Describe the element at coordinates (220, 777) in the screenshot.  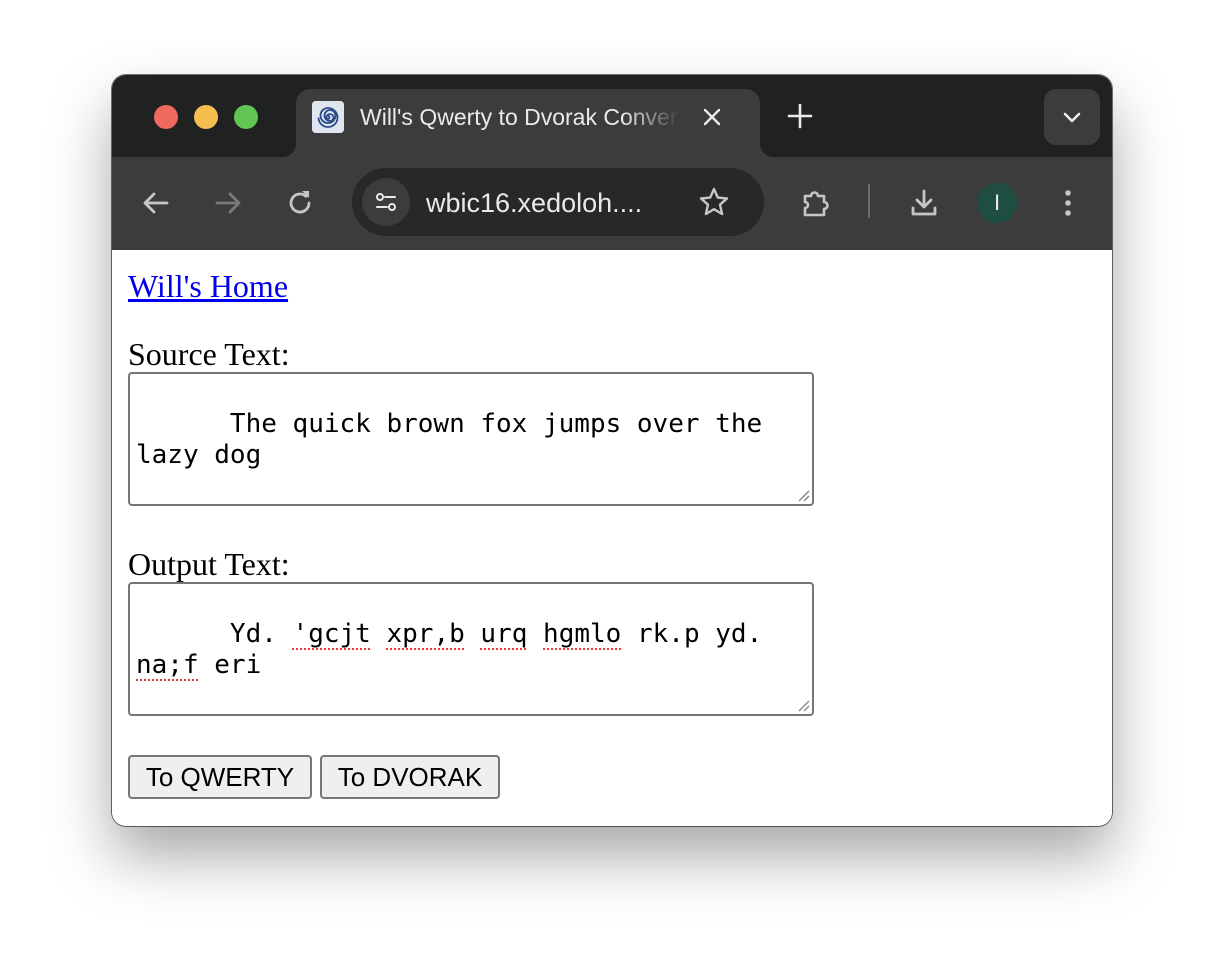
I see `to-qwerty-button: To QWERTY` at that location.